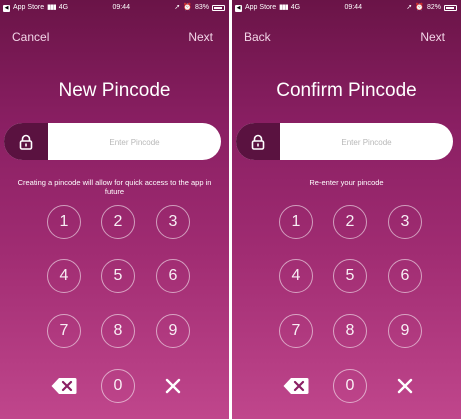 This screenshot has height=419, width=461. I want to click on cancel-button: Cancel, so click(30, 37).